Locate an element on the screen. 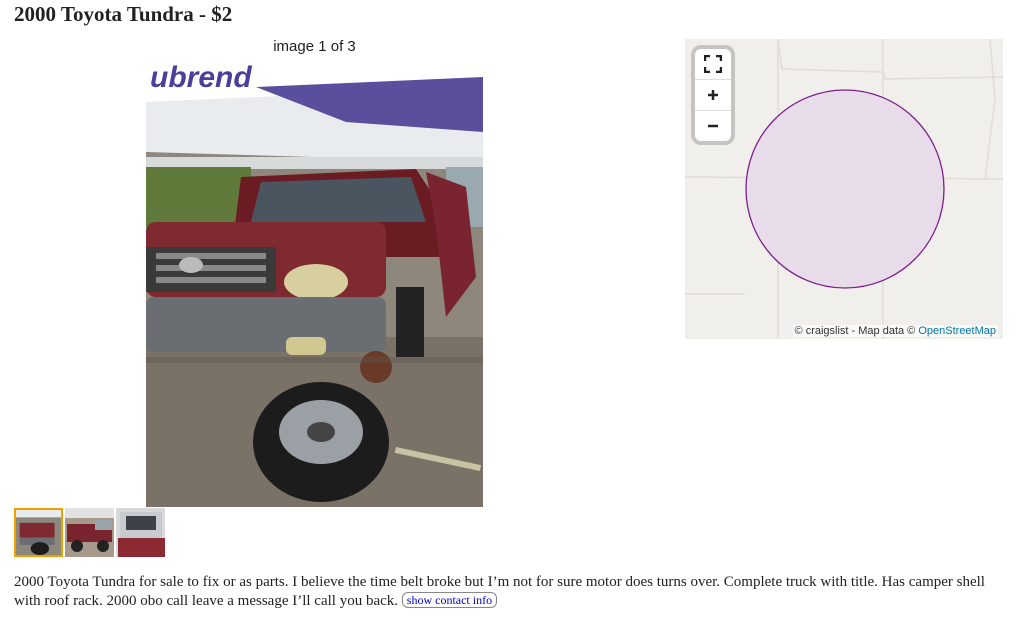 Image resolution: width=1025 pixels, height=635 pixels. image-counter: image 1 of 3 is located at coordinates (314, 46).